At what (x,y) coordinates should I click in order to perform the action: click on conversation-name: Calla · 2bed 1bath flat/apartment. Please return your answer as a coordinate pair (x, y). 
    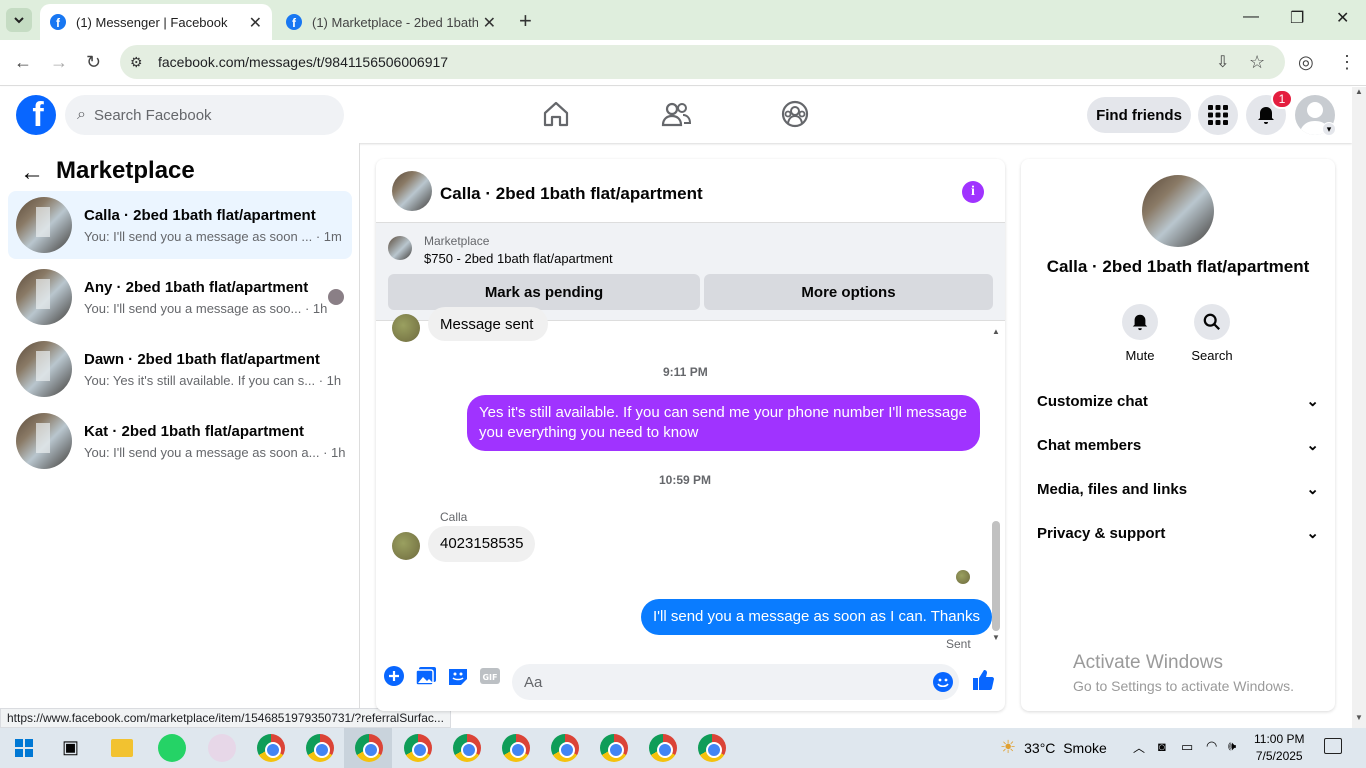
    Looking at the image, I should click on (200, 215).